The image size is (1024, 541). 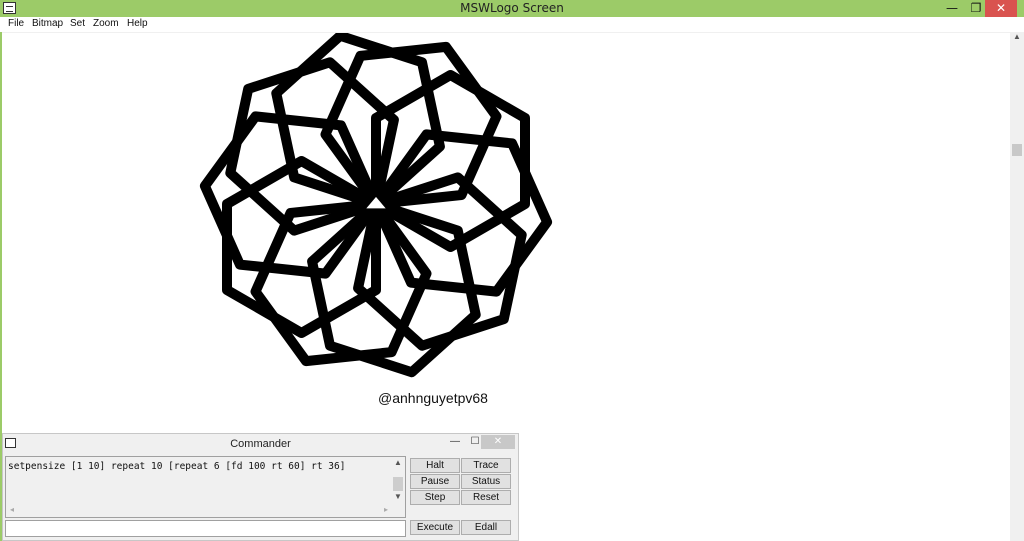 What do you see at coordinates (47, 23) in the screenshot?
I see `menu-bitmap: Bitmap` at bounding box center [47, 23].